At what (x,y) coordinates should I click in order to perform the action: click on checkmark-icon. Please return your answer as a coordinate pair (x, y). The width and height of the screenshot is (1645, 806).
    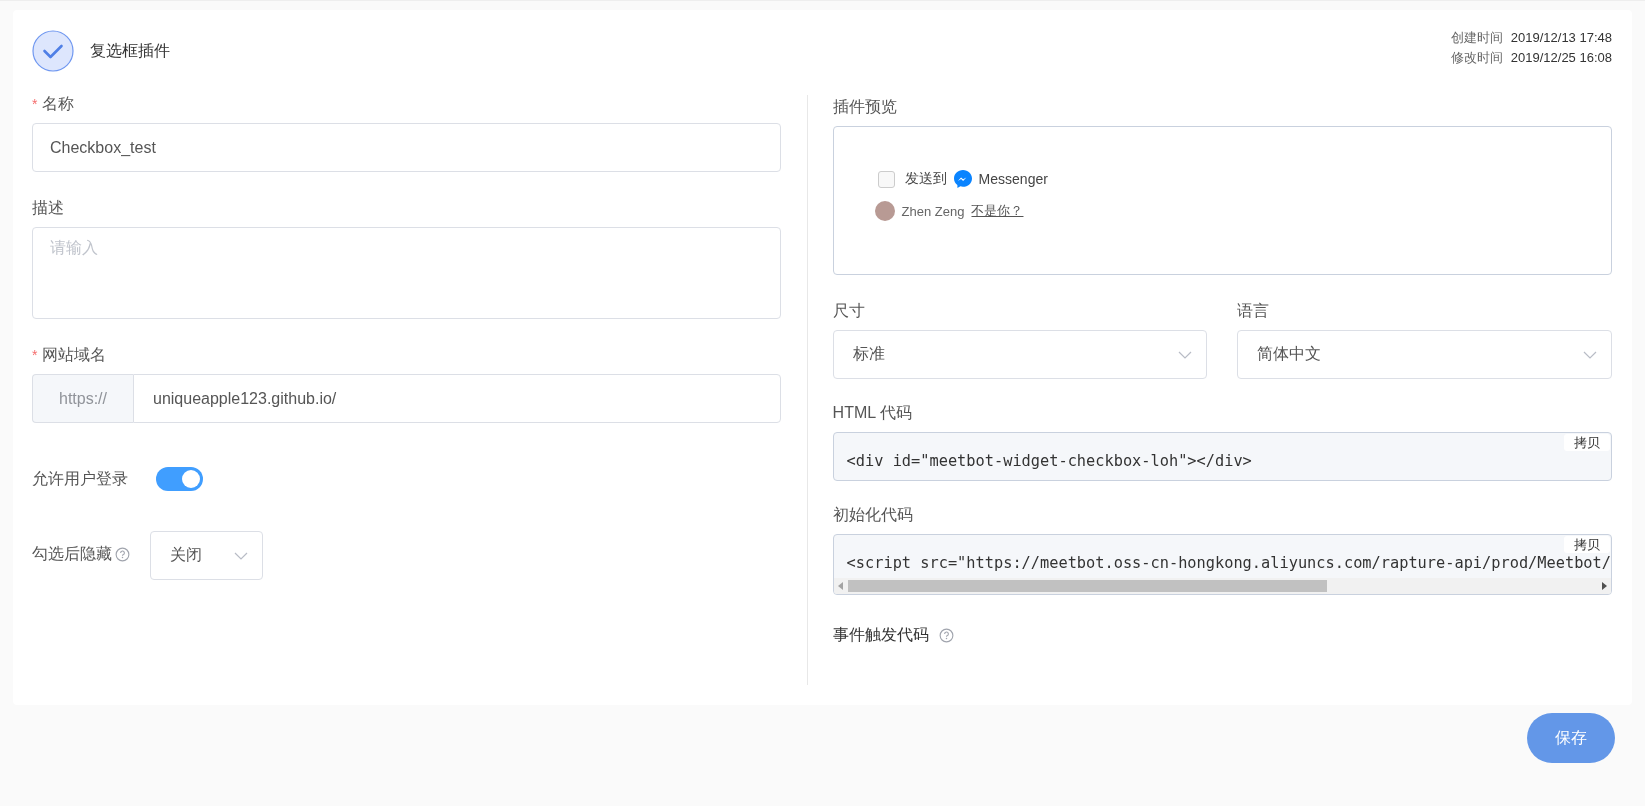
    Looking at the image, I should click on (53, 51).